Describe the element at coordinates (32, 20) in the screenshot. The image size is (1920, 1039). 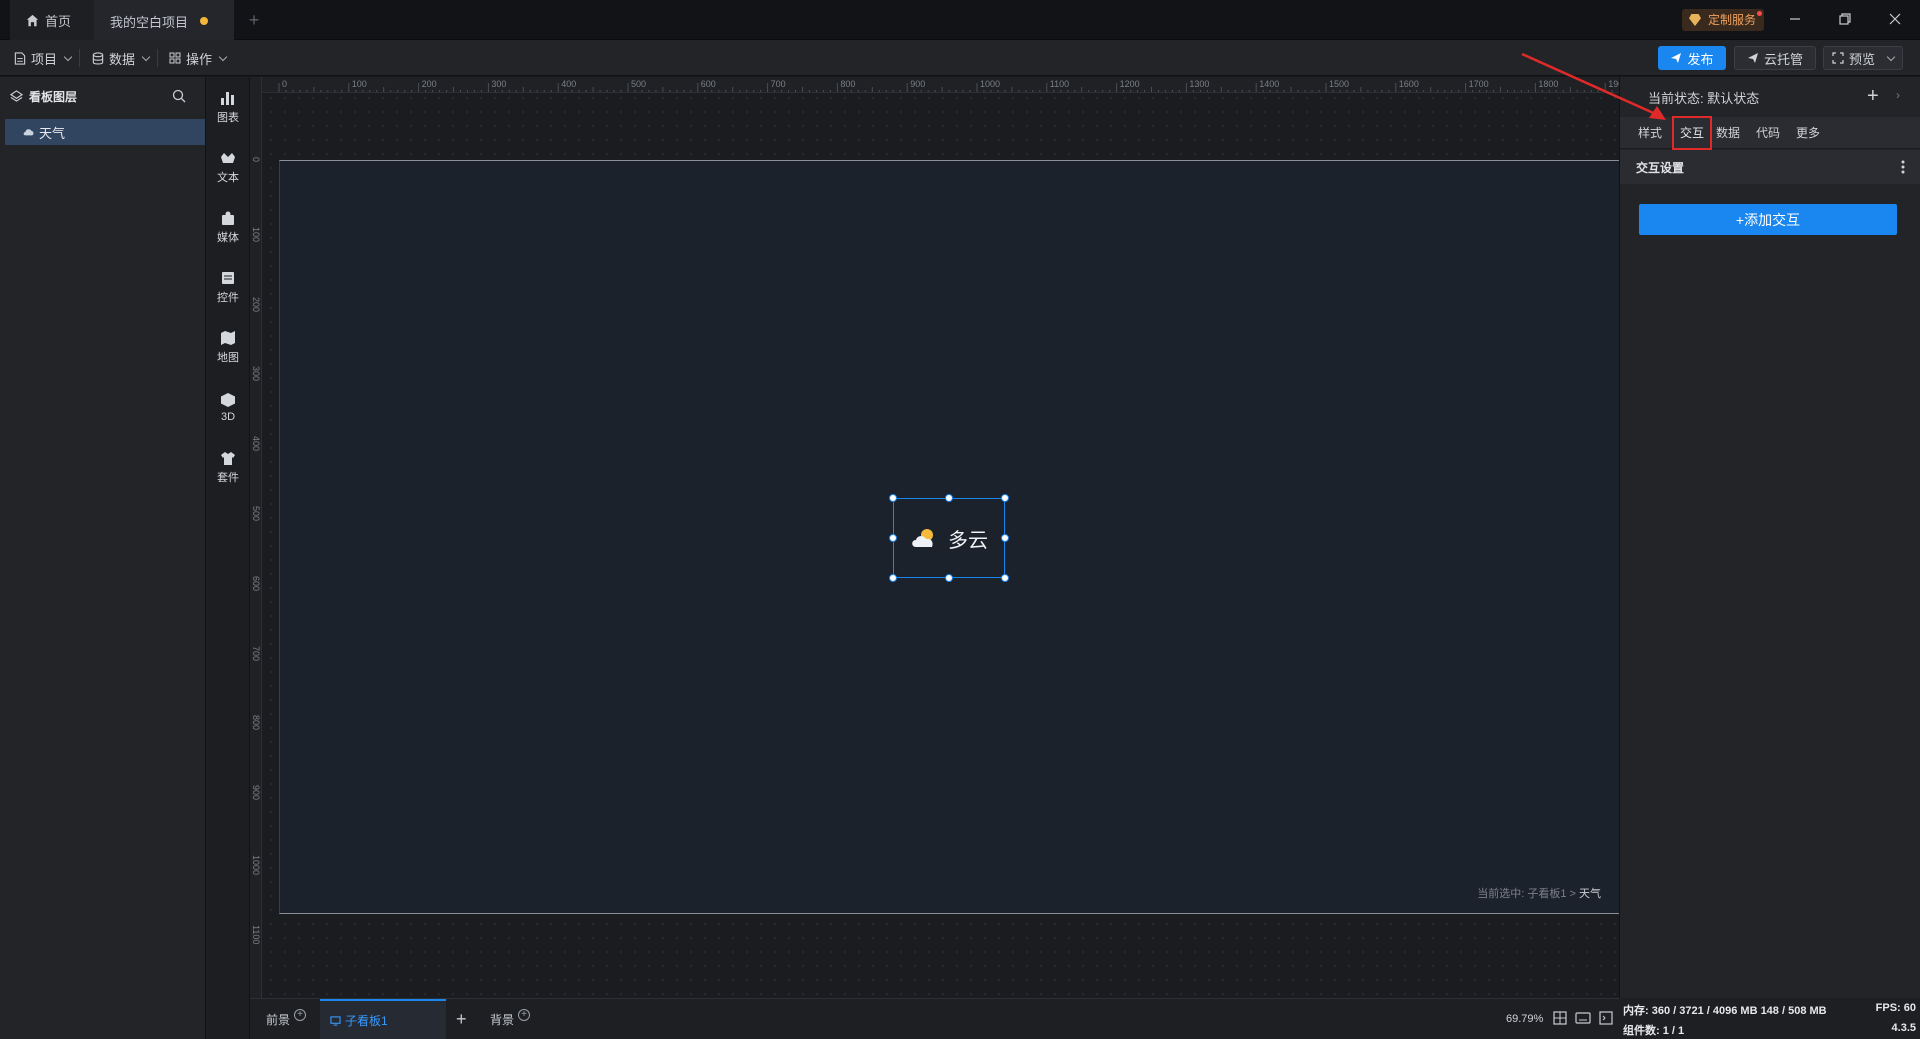
I see `home-icon` at that location.